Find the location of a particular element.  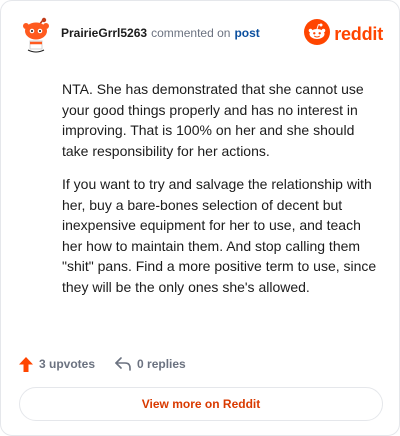

comment-footer: 3 upvotes 0 replies is located at coordinates (102, 364).